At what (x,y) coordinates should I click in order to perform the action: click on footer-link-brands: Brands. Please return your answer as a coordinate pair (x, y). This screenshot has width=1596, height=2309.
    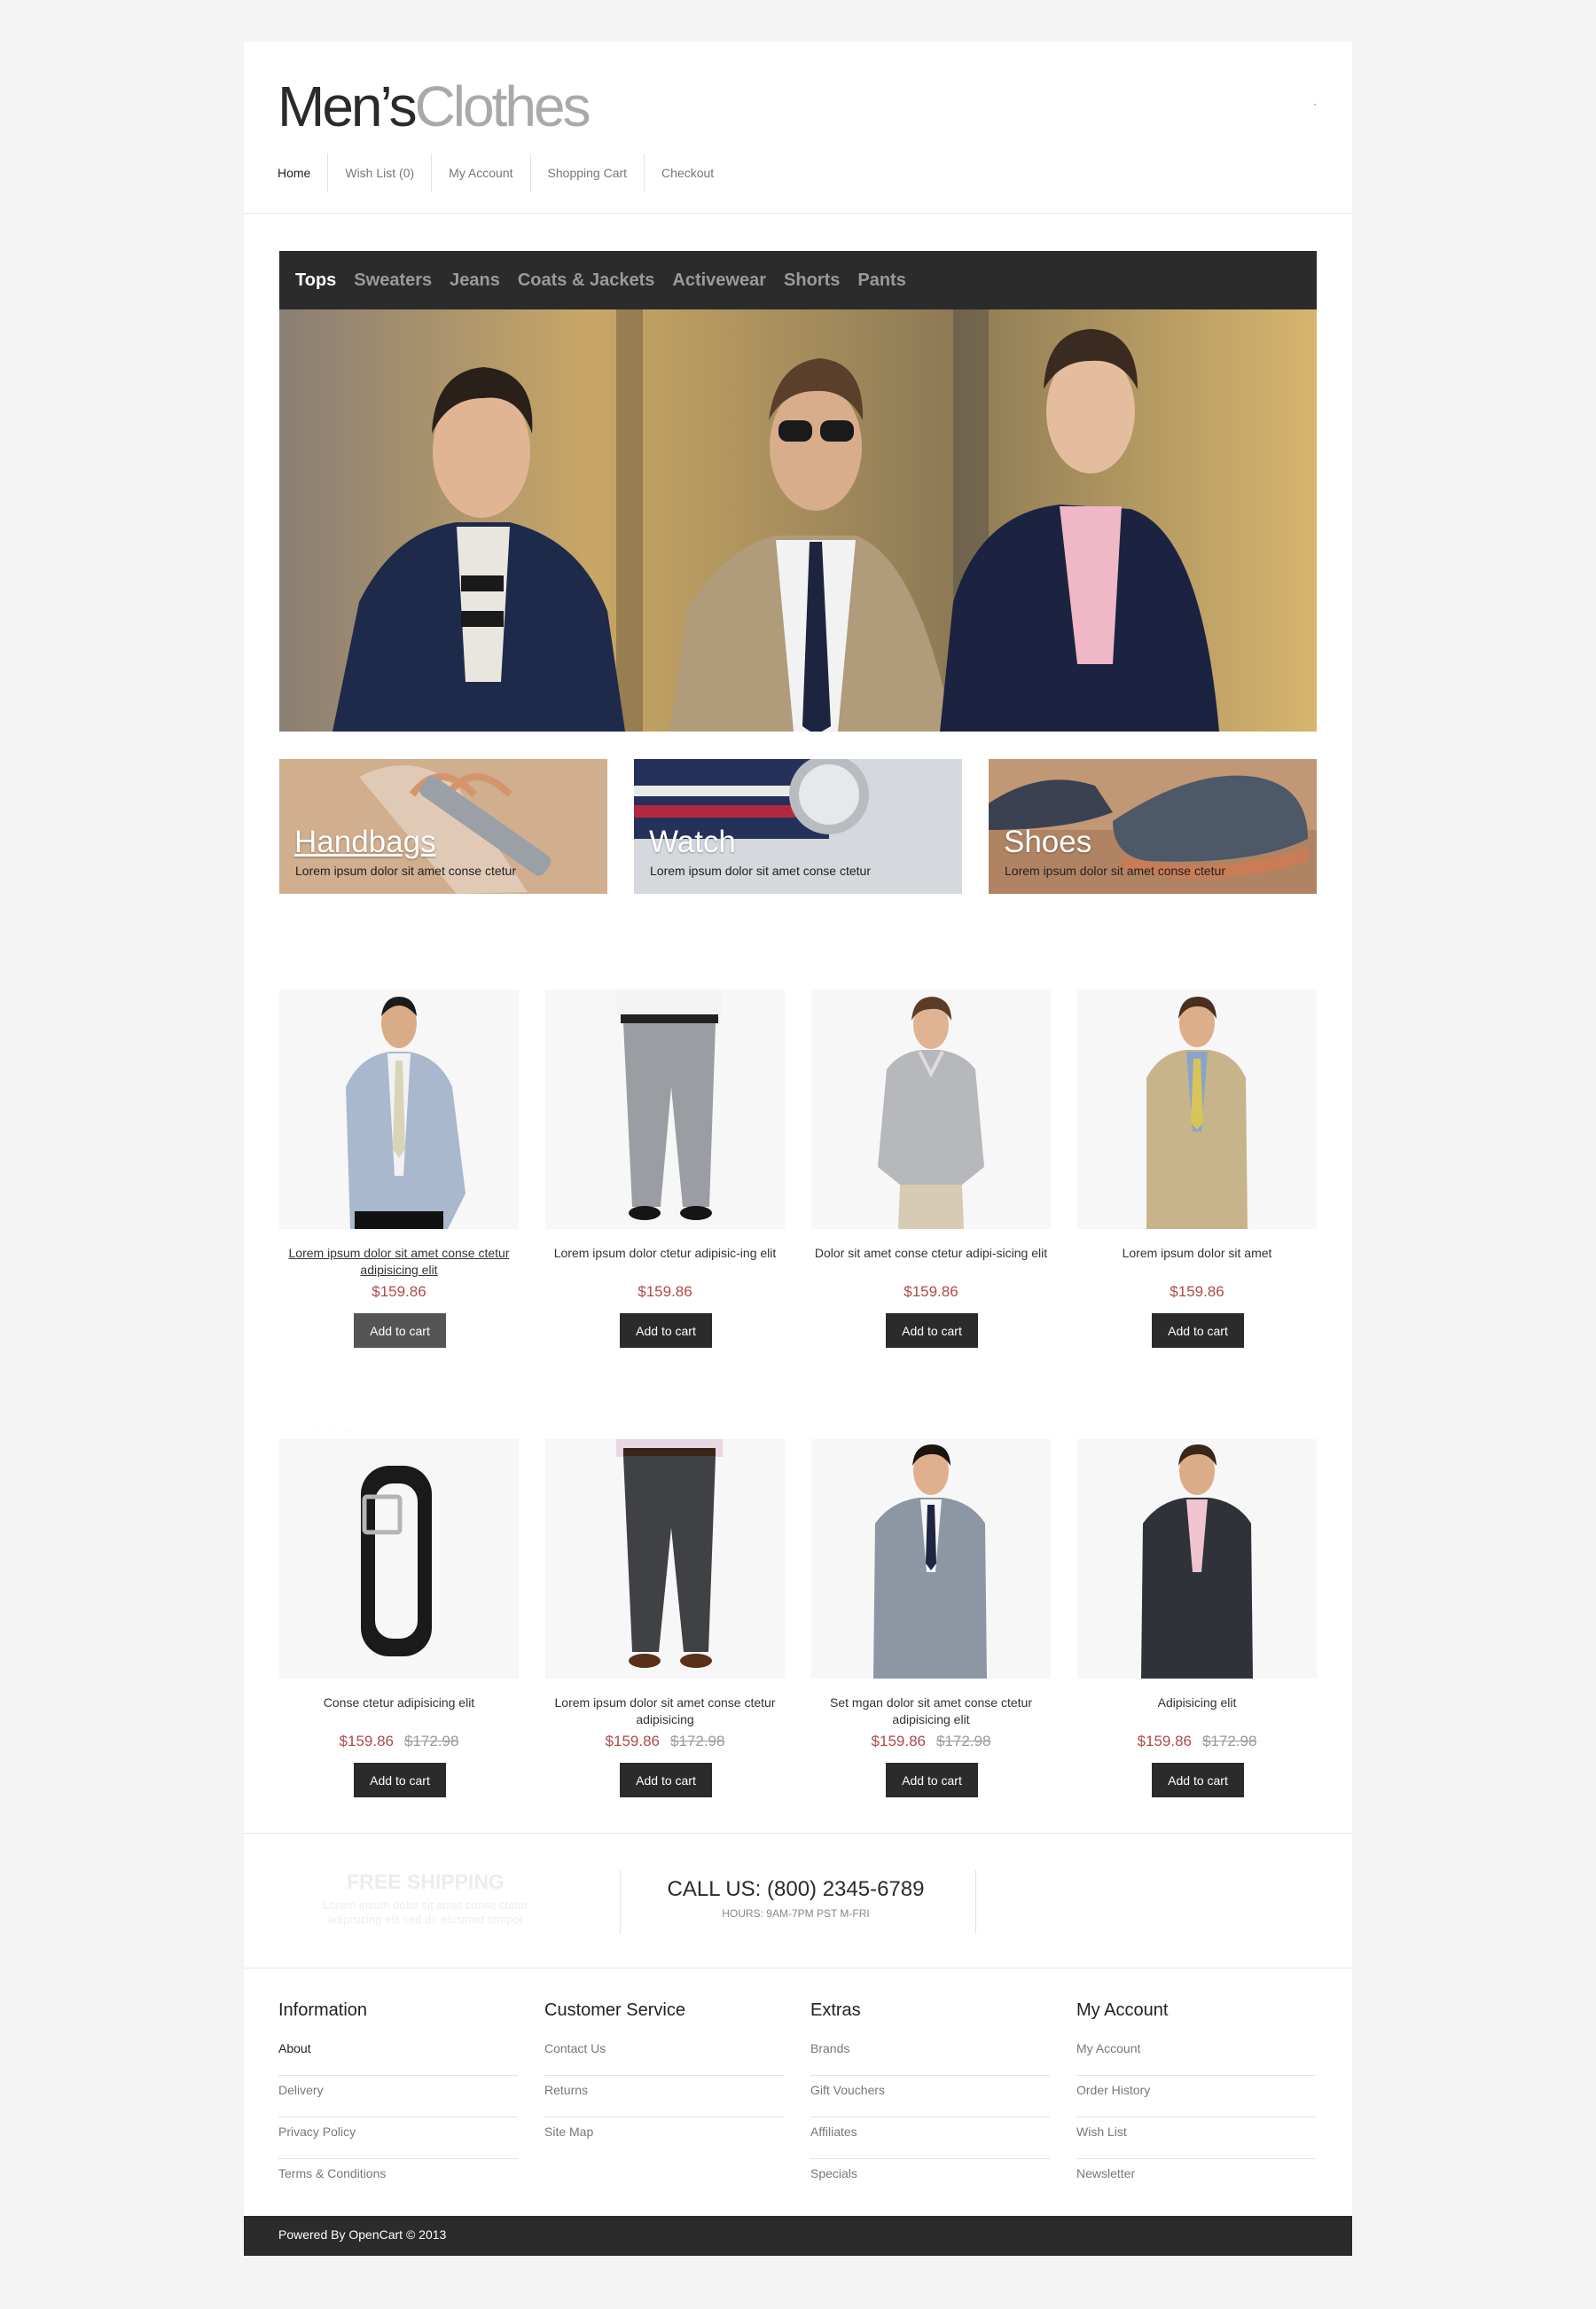
    Looking at the image, I should click on (930, 2055).